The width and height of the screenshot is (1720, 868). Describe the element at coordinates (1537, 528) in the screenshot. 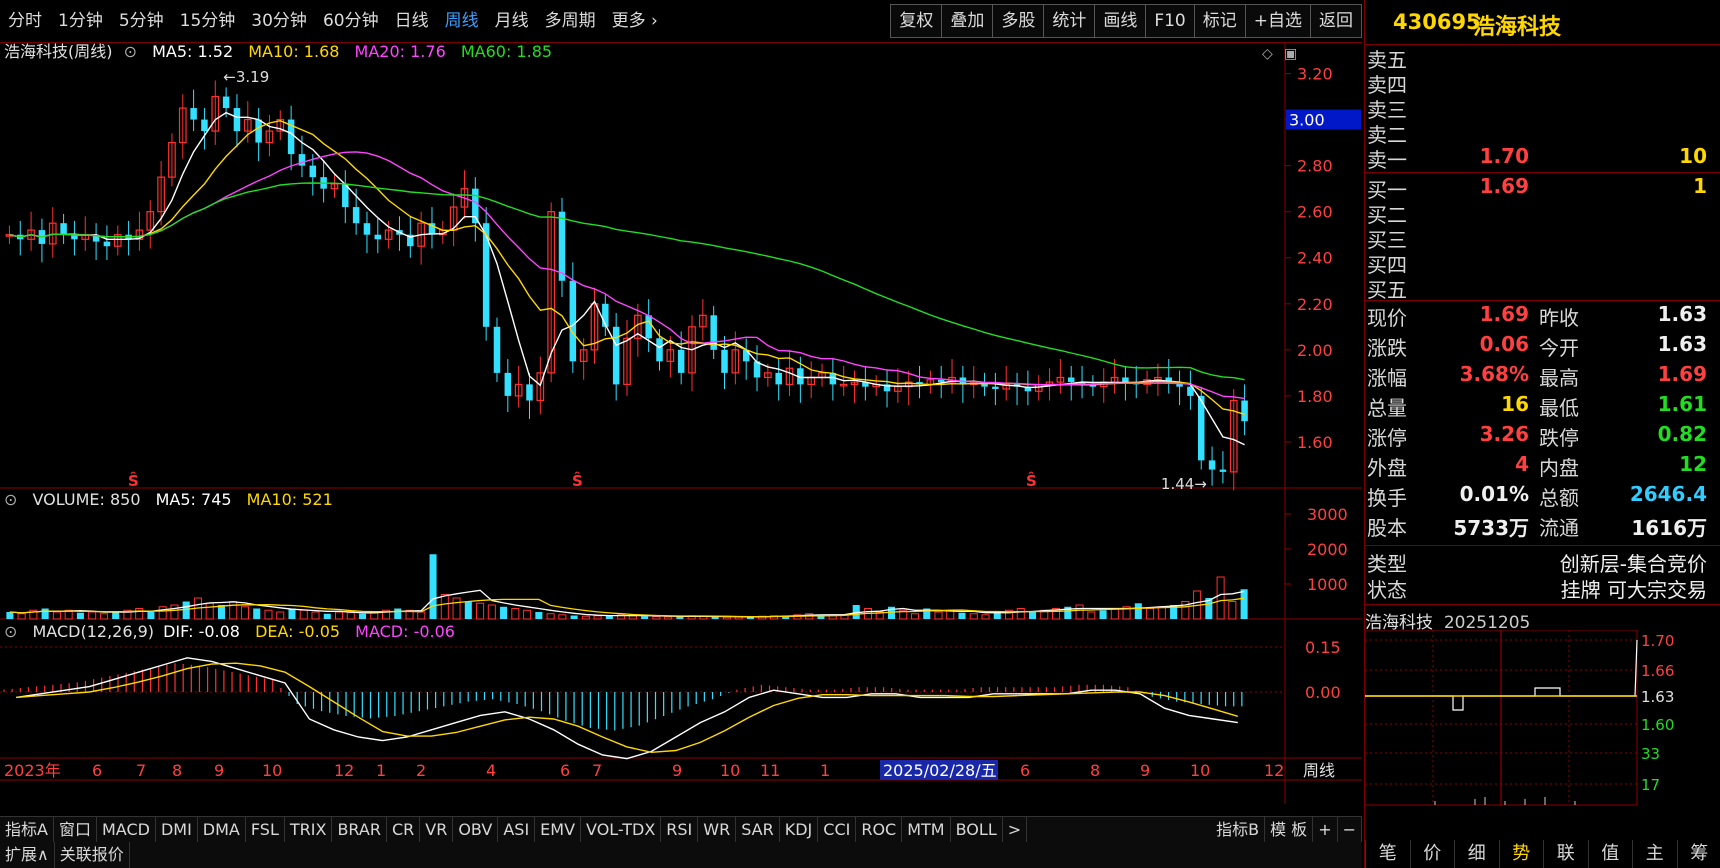

I see `quote-row: 股本 5733万 流通 1616万` at that location.